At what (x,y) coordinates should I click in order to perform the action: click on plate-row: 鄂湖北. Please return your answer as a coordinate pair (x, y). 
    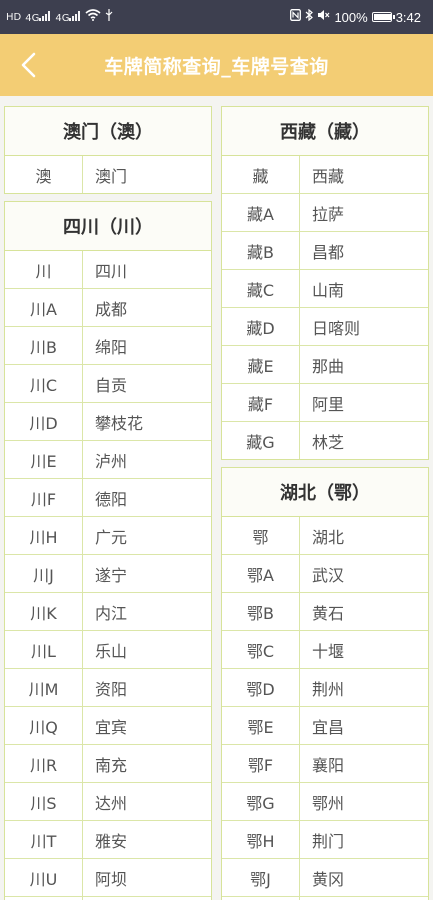
    Looking at the image, I should click on (325, 535).